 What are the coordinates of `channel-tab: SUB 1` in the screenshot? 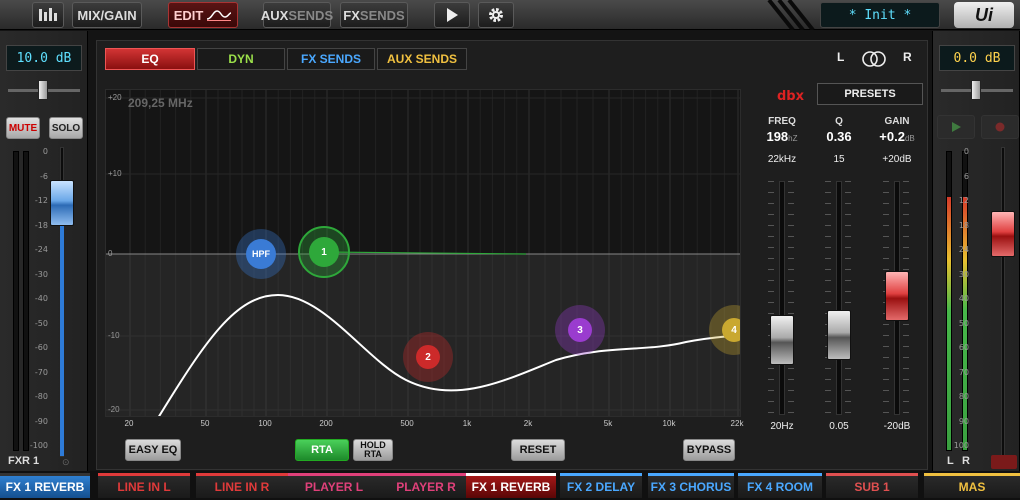 It's located at (872, 485).